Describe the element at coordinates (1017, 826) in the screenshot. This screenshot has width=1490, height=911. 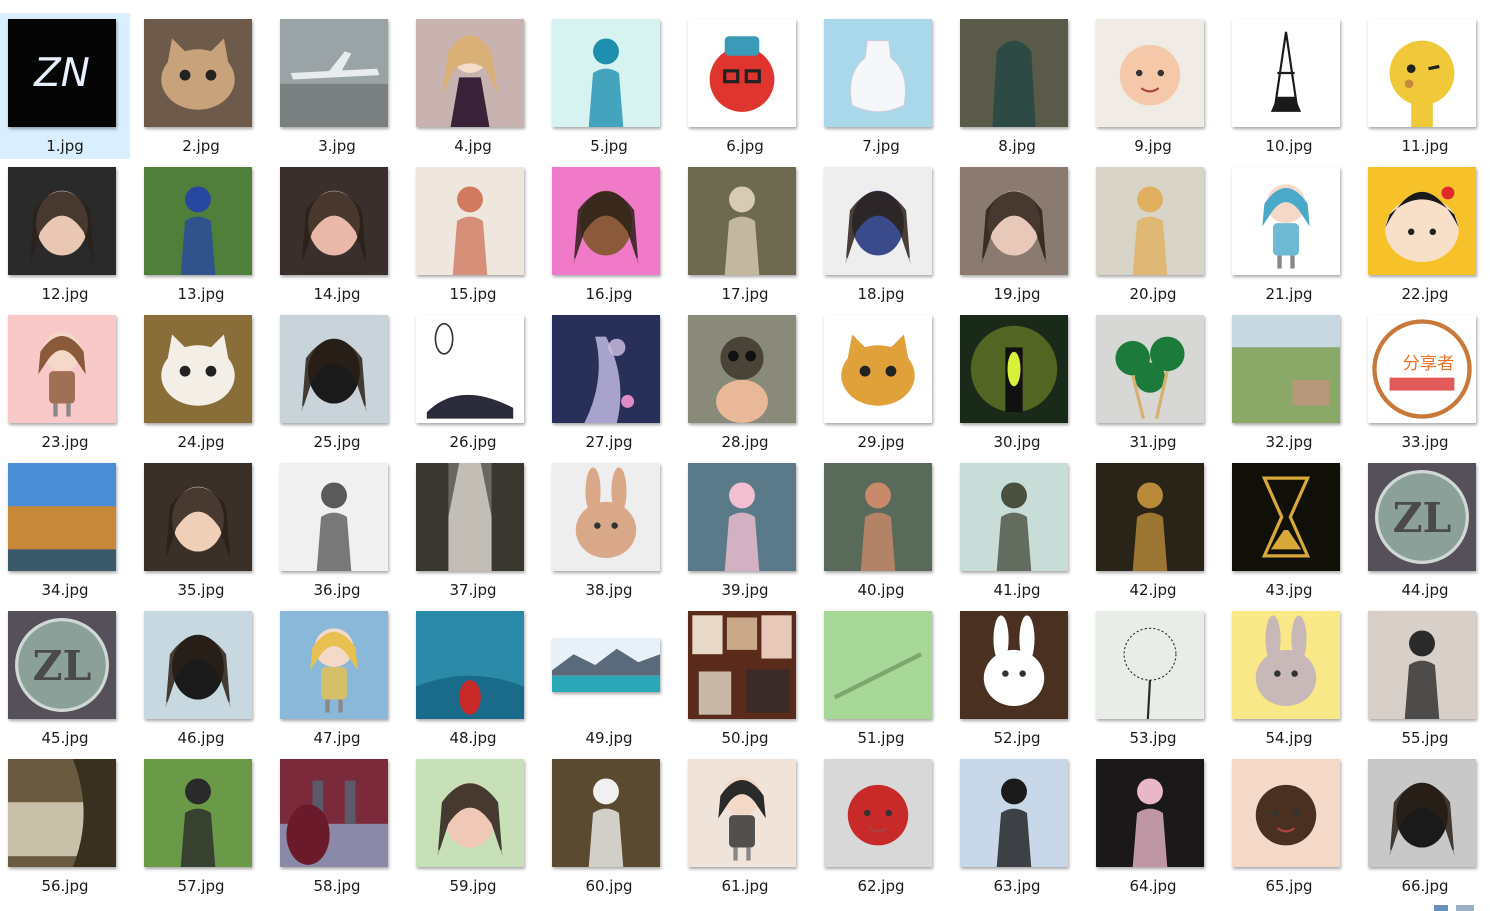
I see `file-item: 63.jpg` at that location.